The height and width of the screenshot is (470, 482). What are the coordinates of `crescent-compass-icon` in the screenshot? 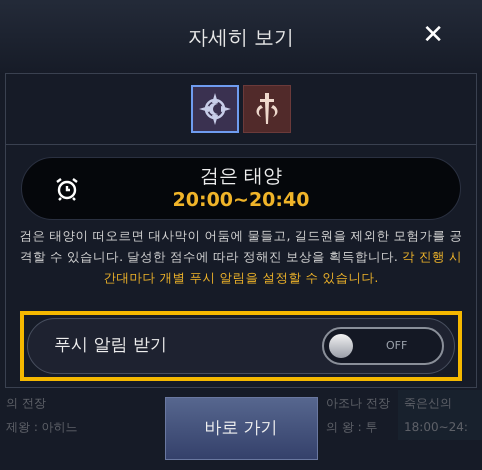 It's located at (215, 109).